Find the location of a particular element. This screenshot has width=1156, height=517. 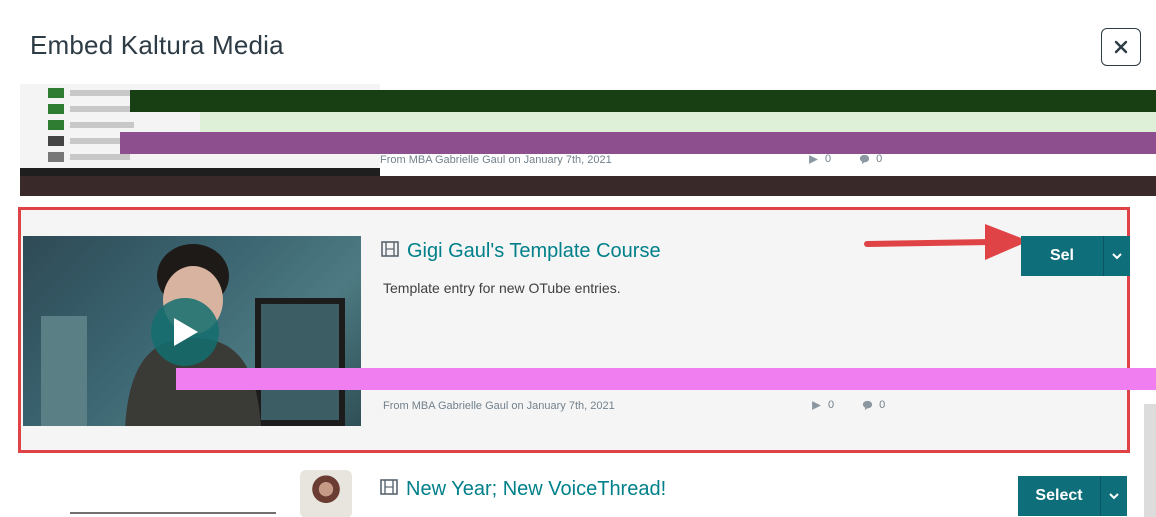

scrollbar is located at coordinates (1150, 460).